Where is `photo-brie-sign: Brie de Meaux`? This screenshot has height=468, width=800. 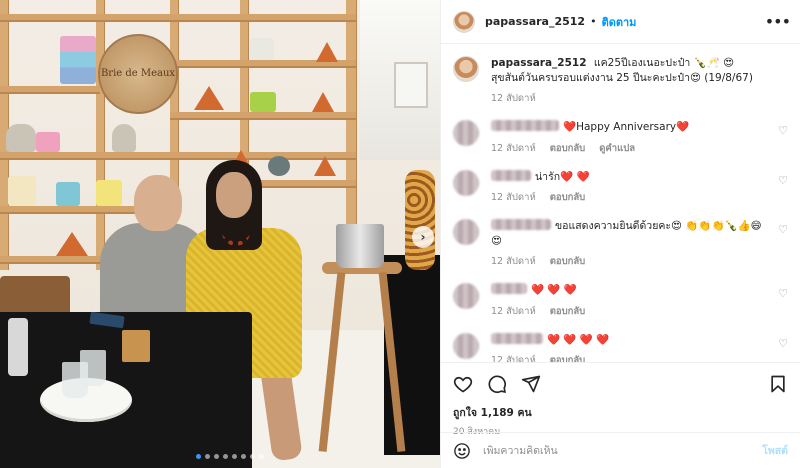
photo-brie-sign: Brie de Meaux is located at coordinates (138, 74).